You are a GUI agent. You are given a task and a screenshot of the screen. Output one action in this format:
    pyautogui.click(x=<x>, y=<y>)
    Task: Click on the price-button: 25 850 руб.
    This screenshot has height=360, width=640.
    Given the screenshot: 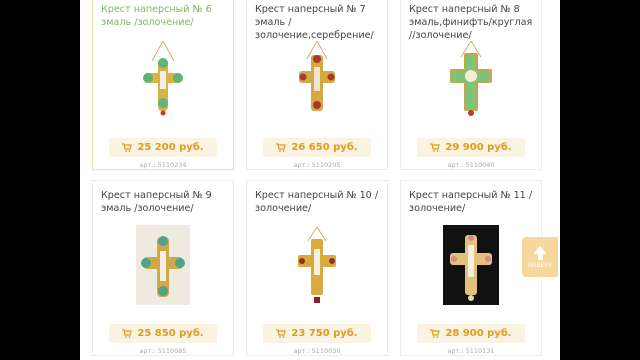 What is the action you would take?
    pyautogui.click(x=163, y=333)
    